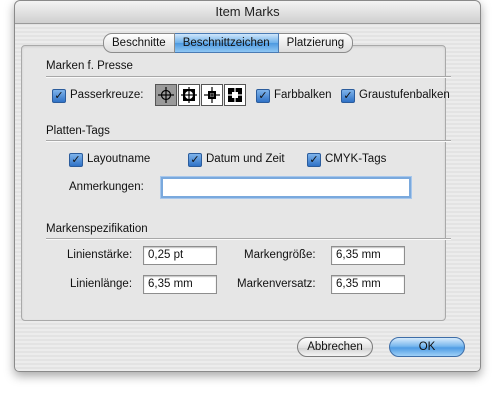 The height and width of the screenshot is (393, 498). What do you see at coordinates (180, 255) in the screenshot?
I see `line-weight-field: 0,25 pt` at bounding box center [180, 255].